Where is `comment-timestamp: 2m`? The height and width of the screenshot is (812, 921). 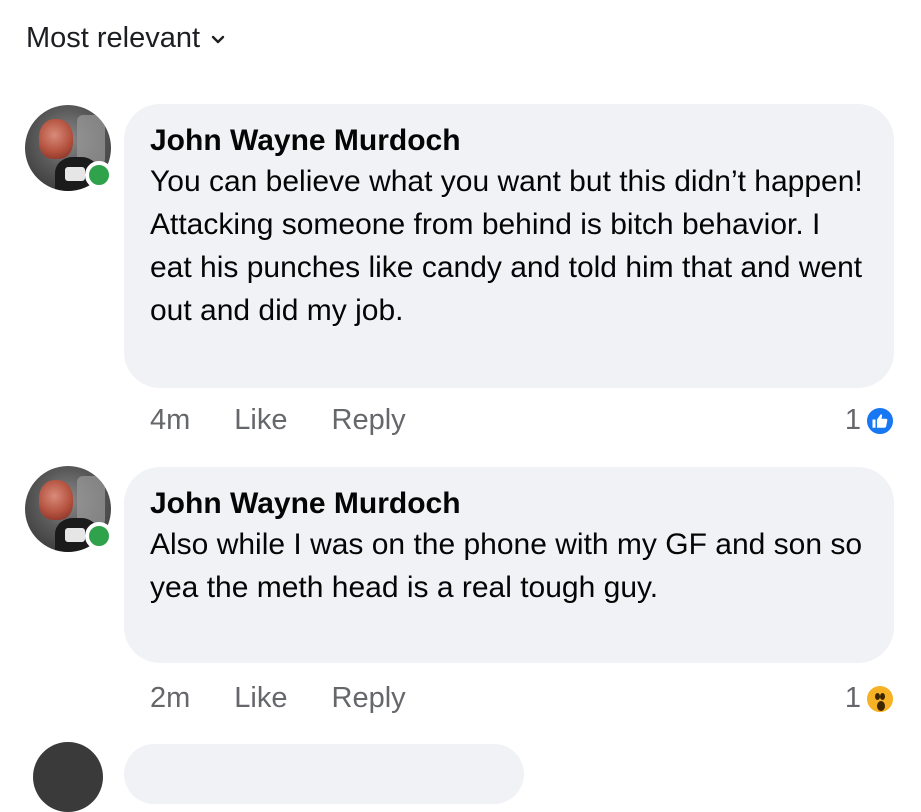 comment-timestamp: 2m is located at coordinates (170, 698).